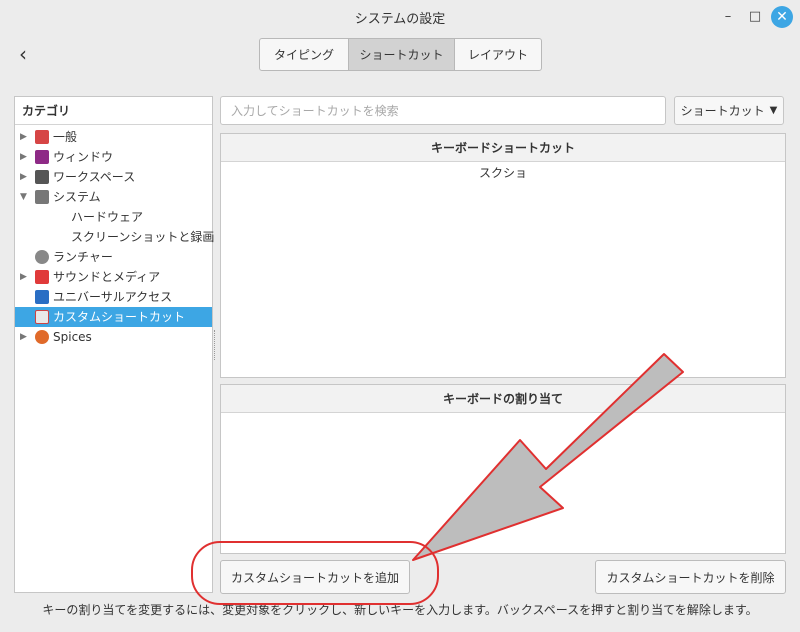  What do you see at coordinates (315, 577) in the screenshot?
I see `add-custom-shortcut-button: カスタムショートカットを追加` at bounding box center [315, 577].